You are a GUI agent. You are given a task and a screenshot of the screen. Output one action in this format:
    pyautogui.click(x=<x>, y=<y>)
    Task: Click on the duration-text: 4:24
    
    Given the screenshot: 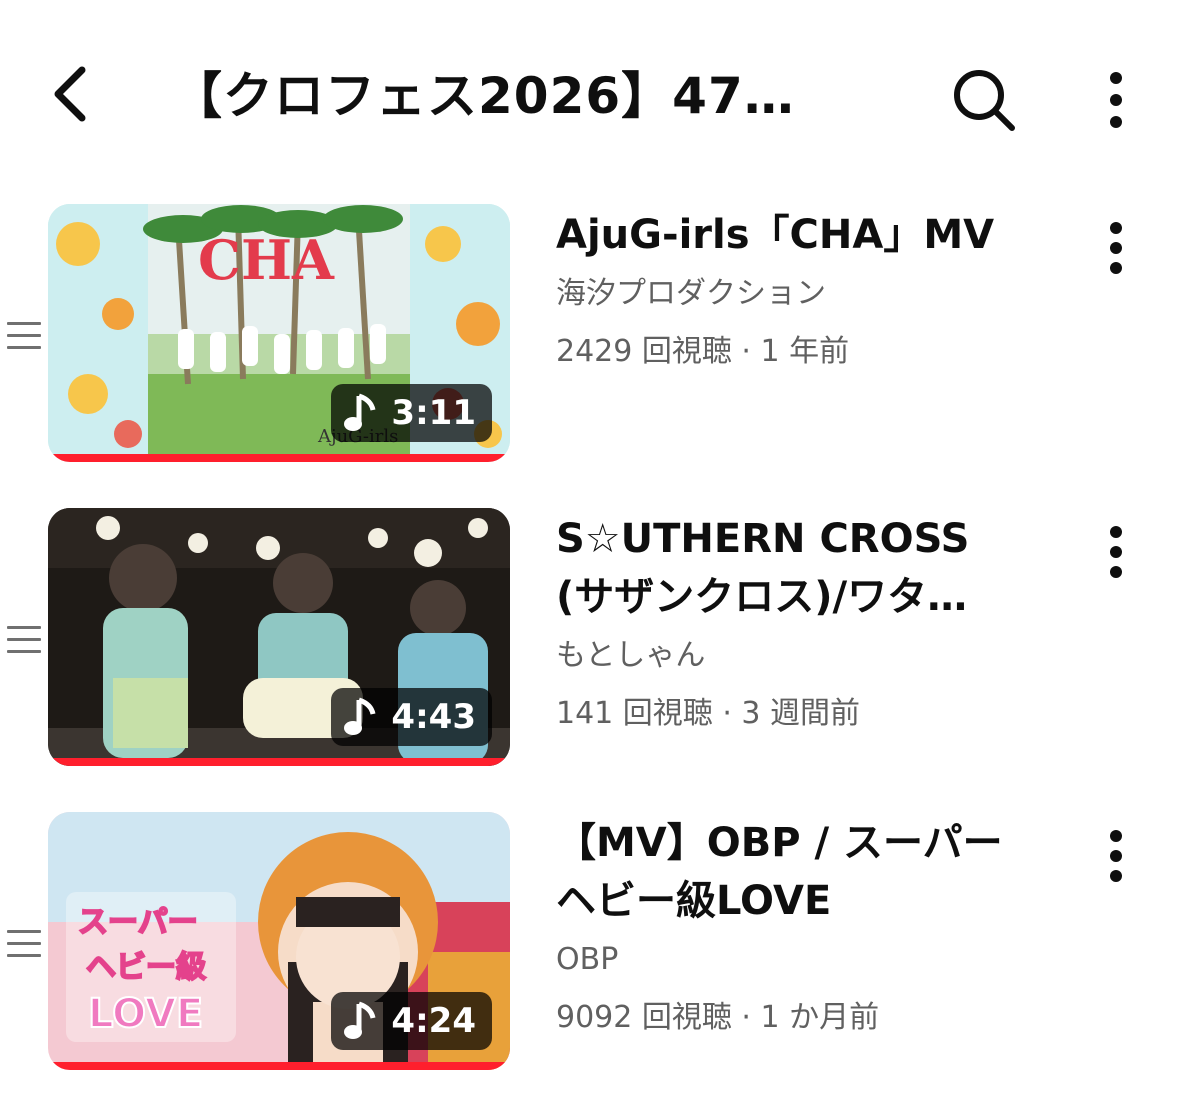 What is the action you would take?
    pyautogui.click(x=433, y=1021)
    